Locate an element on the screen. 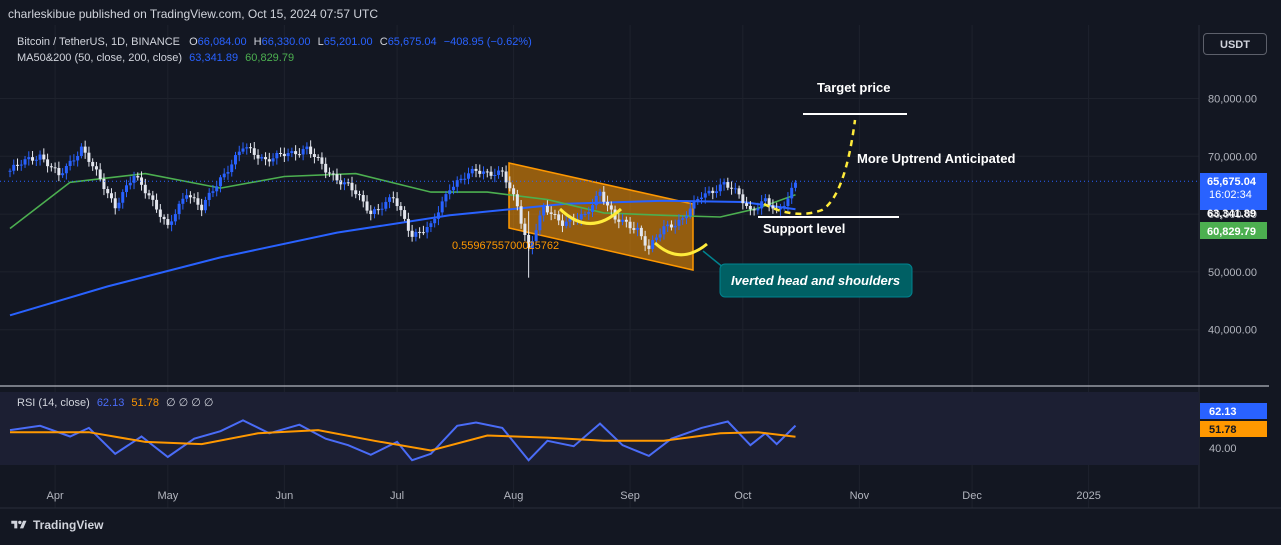  ma50-price-value: 63,341.89 is located at coordinates (1231, 214).